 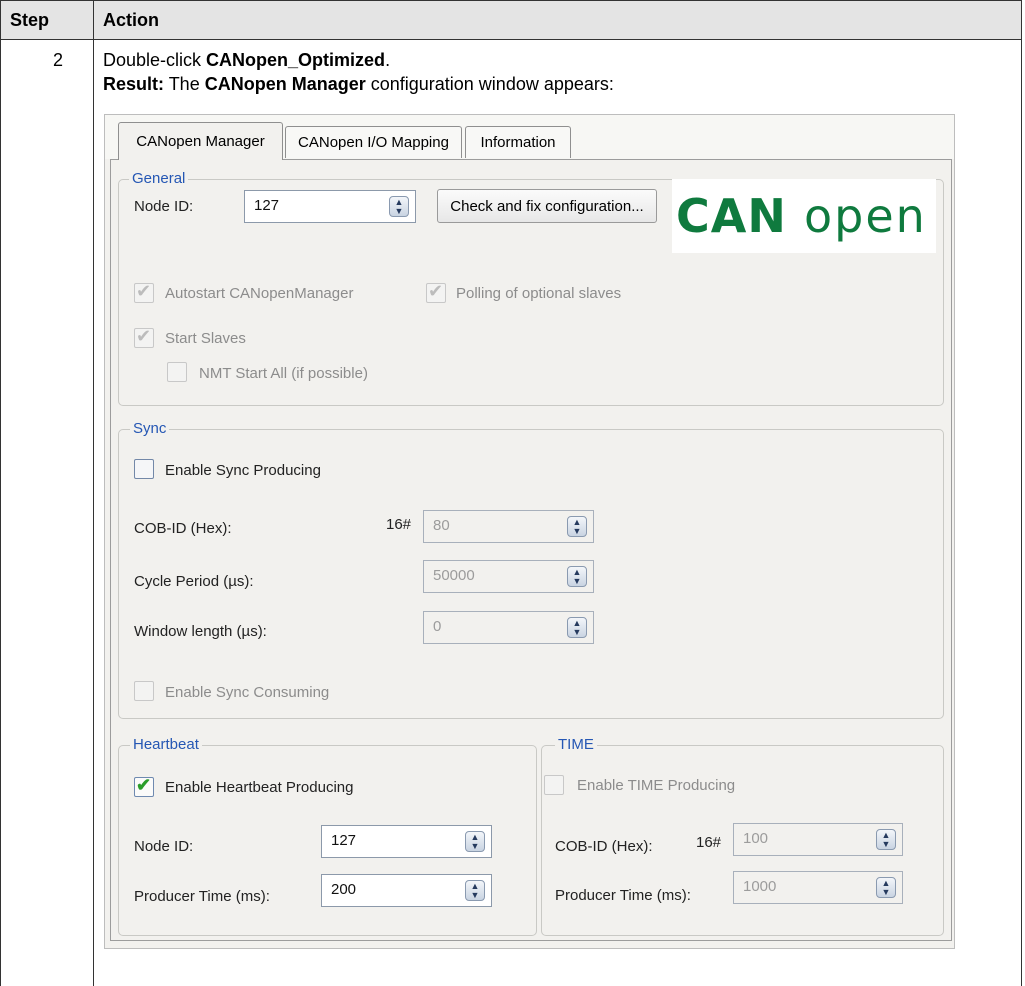 I want to click on sync-cob-id-prefix: 16#, so click(x=399, y=524).